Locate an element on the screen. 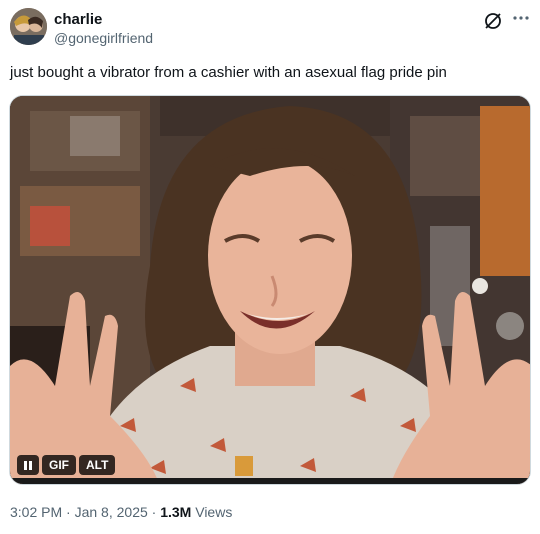 Image resolution: width=540 pixels, height=534 pixels. alt-button: ALT is located at coordinates (97, 465).